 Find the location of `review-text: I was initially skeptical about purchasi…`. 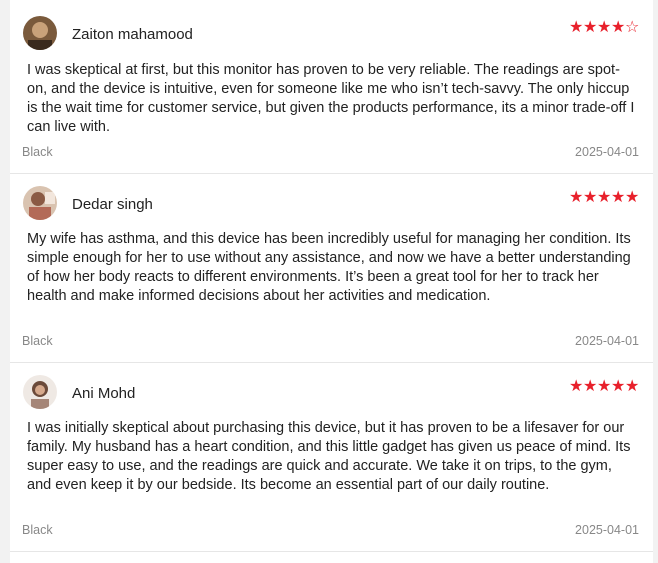

review-text: I was initially skeptical about purchasi… is located at coordinates (329, 456).